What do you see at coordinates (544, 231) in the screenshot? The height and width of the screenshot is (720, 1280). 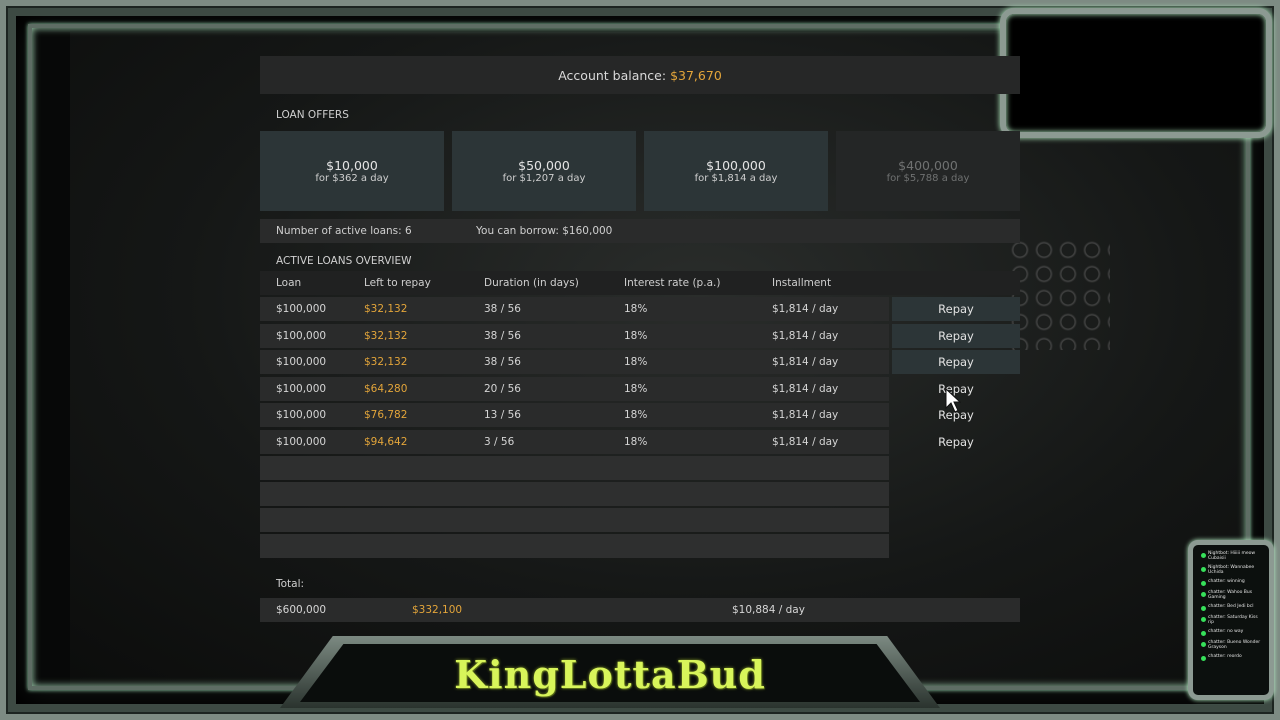 I see `can-borrow: You can borrow: $160,000` at bounding box center [544, 231].